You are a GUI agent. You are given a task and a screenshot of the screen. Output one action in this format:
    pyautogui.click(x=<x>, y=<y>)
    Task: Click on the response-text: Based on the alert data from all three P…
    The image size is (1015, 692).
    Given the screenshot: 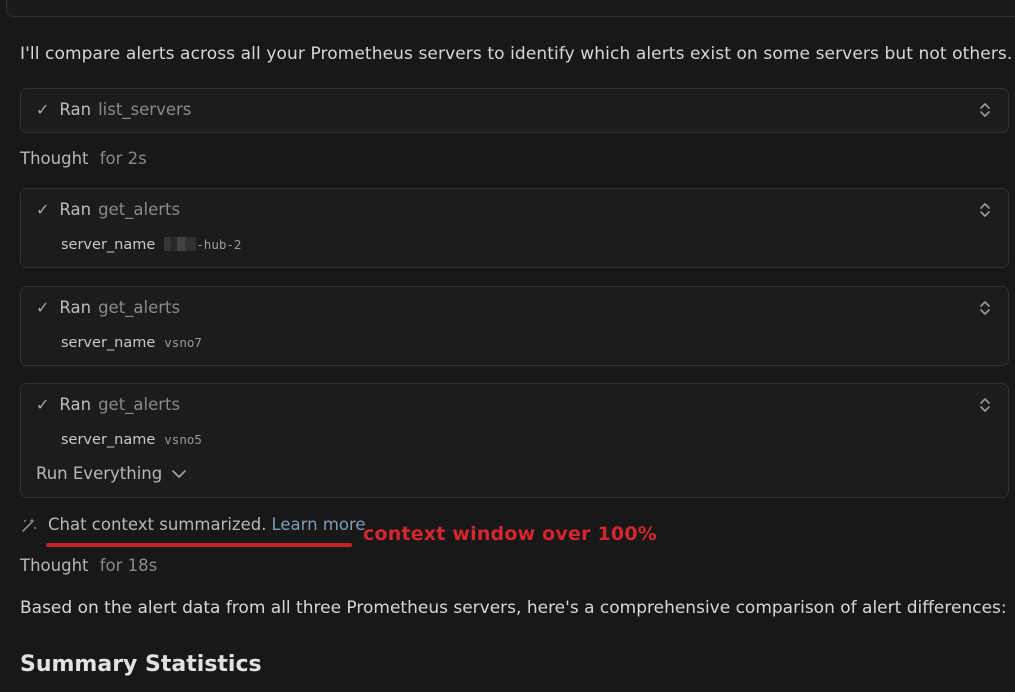 What is the action you would take?
    pyautogui.click(x=513, y=608)
    